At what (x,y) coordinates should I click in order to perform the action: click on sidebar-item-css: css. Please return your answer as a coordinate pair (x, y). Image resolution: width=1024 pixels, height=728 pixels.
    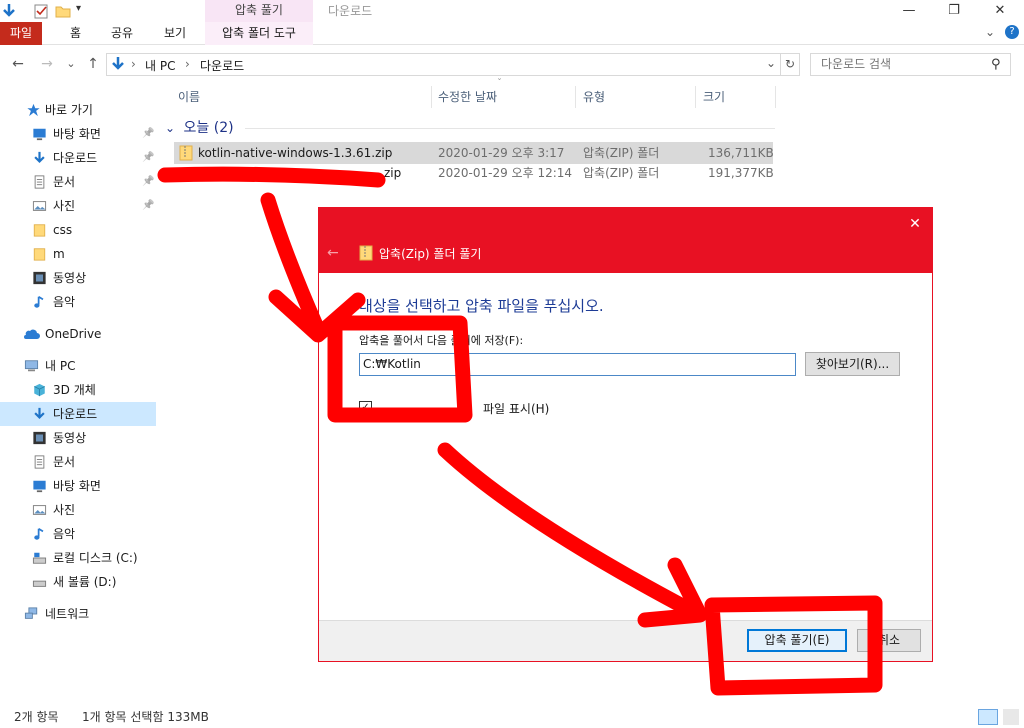
    Looking at the image, I should click on (78, 230).